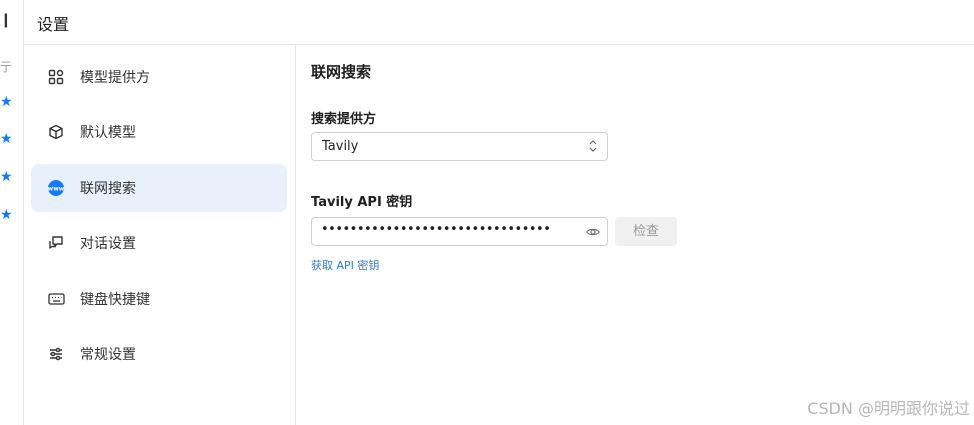 The height and width of the screenshot is (425, 974). I want to click on sidebar-item-label: 联网搜索, so click(108, 189).